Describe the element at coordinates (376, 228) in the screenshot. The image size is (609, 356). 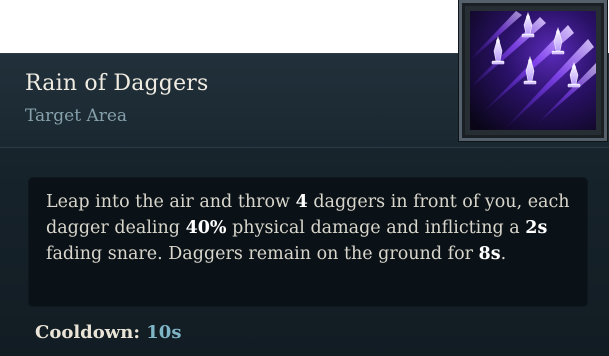
I see `desc-text-3: physical damage and inflicting a` at that location.